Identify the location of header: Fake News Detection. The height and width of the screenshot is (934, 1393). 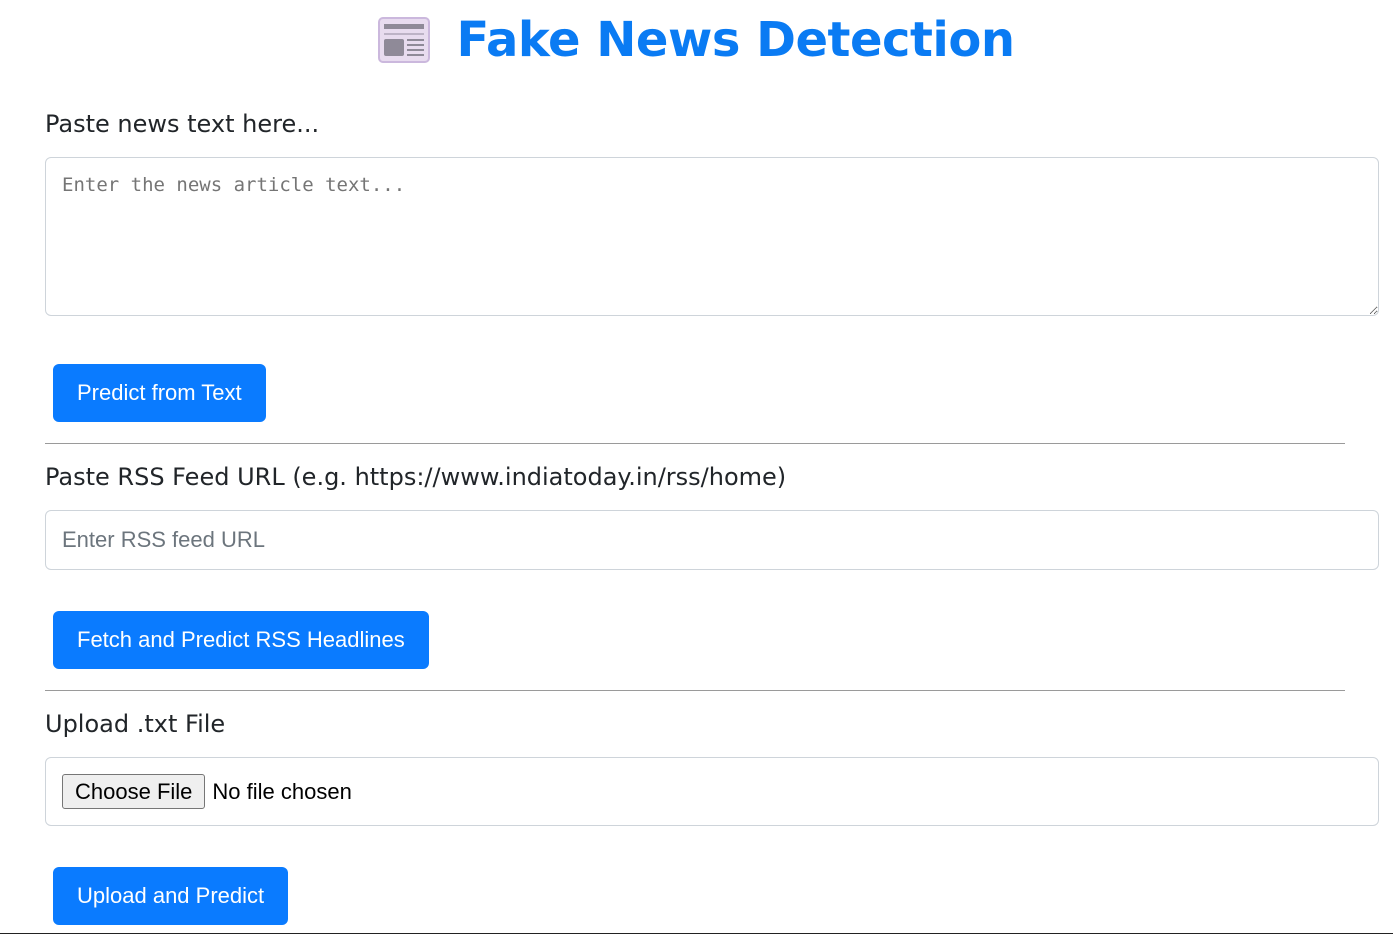
(696, 40).